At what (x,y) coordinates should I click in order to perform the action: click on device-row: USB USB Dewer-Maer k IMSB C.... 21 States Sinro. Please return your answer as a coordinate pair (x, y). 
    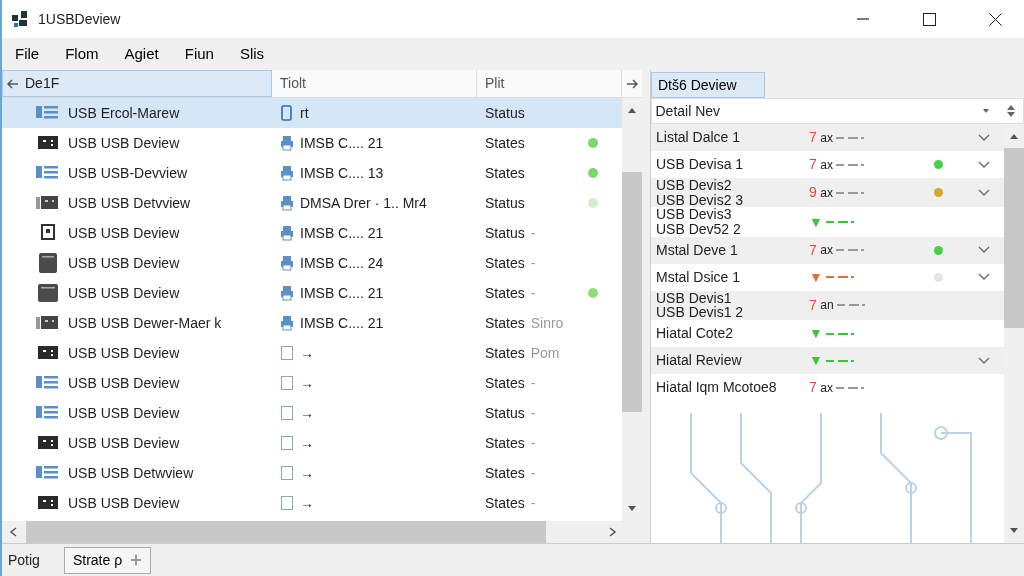
    Looking at the image, I should click on (312, 323).